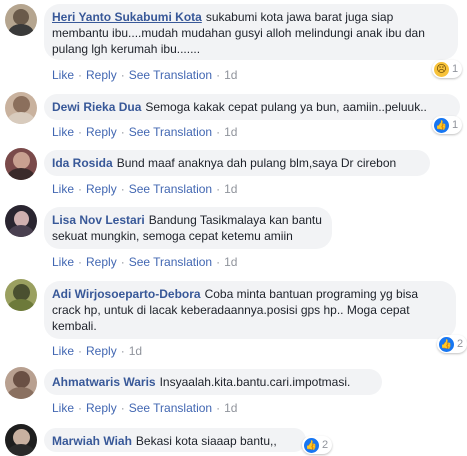 This screenshot has width=467, height=456. What do you see at coordinates (441, 69) in the screenshot?
I see `sad-icon: ☹` at bounding box center [441, 69].